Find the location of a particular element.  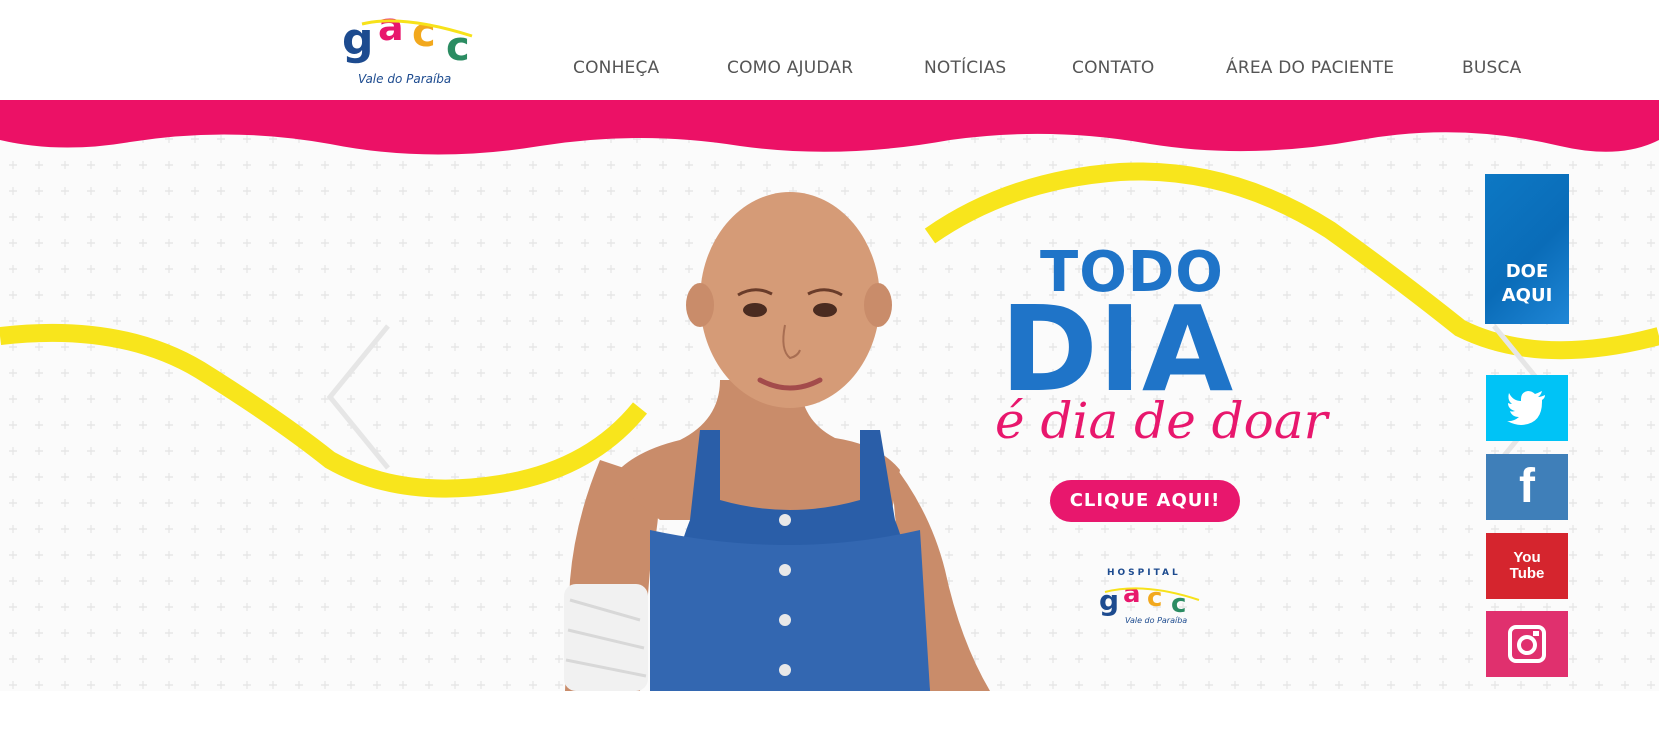

hospital-logo-subtitle: Vale do Paraíba is located at coordinates (1156, 620).